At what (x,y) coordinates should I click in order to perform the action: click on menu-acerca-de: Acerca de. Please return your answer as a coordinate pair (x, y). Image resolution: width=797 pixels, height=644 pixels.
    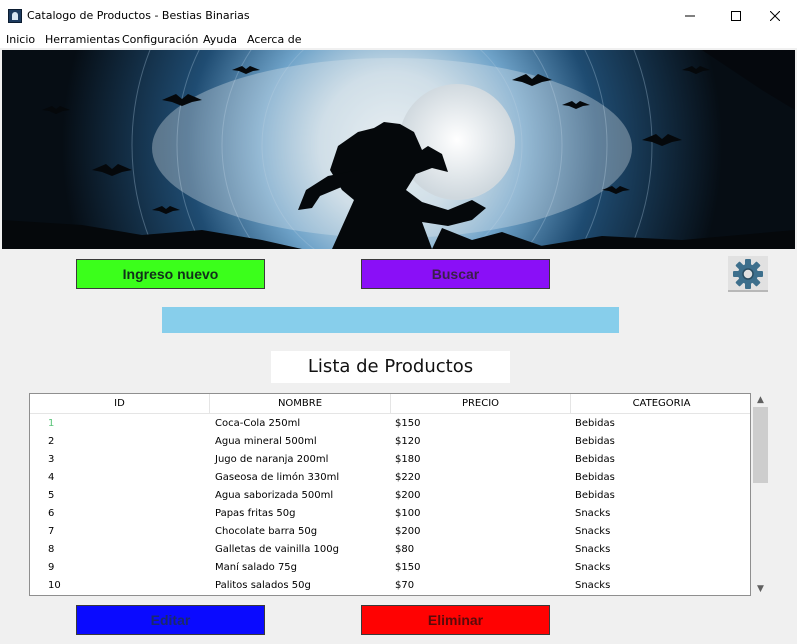
    Looking at the image, I should click on (274, 39).